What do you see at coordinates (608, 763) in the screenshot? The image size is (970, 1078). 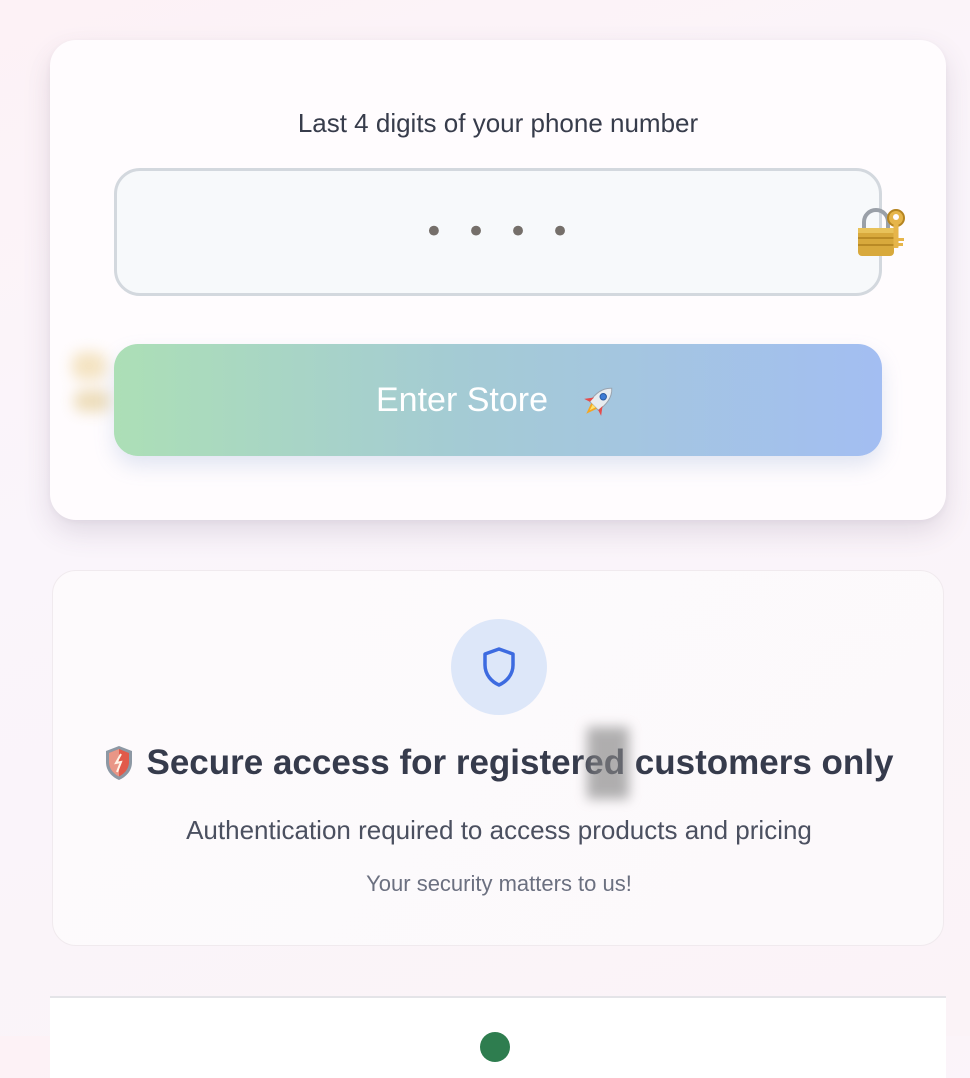 I see `blurred-overlay` at bounding box center [608, 763].